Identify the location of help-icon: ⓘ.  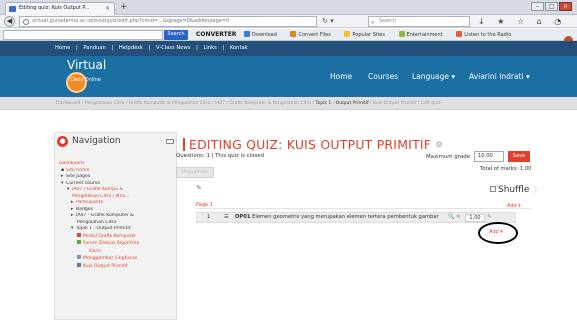
(535, 190).